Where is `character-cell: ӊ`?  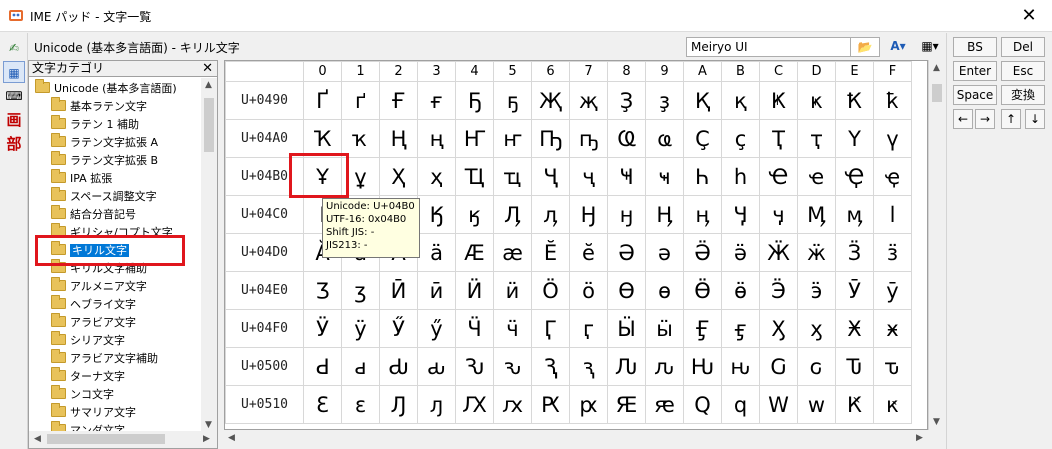 character-cell: ӊ is located at coordinates (702, 214).